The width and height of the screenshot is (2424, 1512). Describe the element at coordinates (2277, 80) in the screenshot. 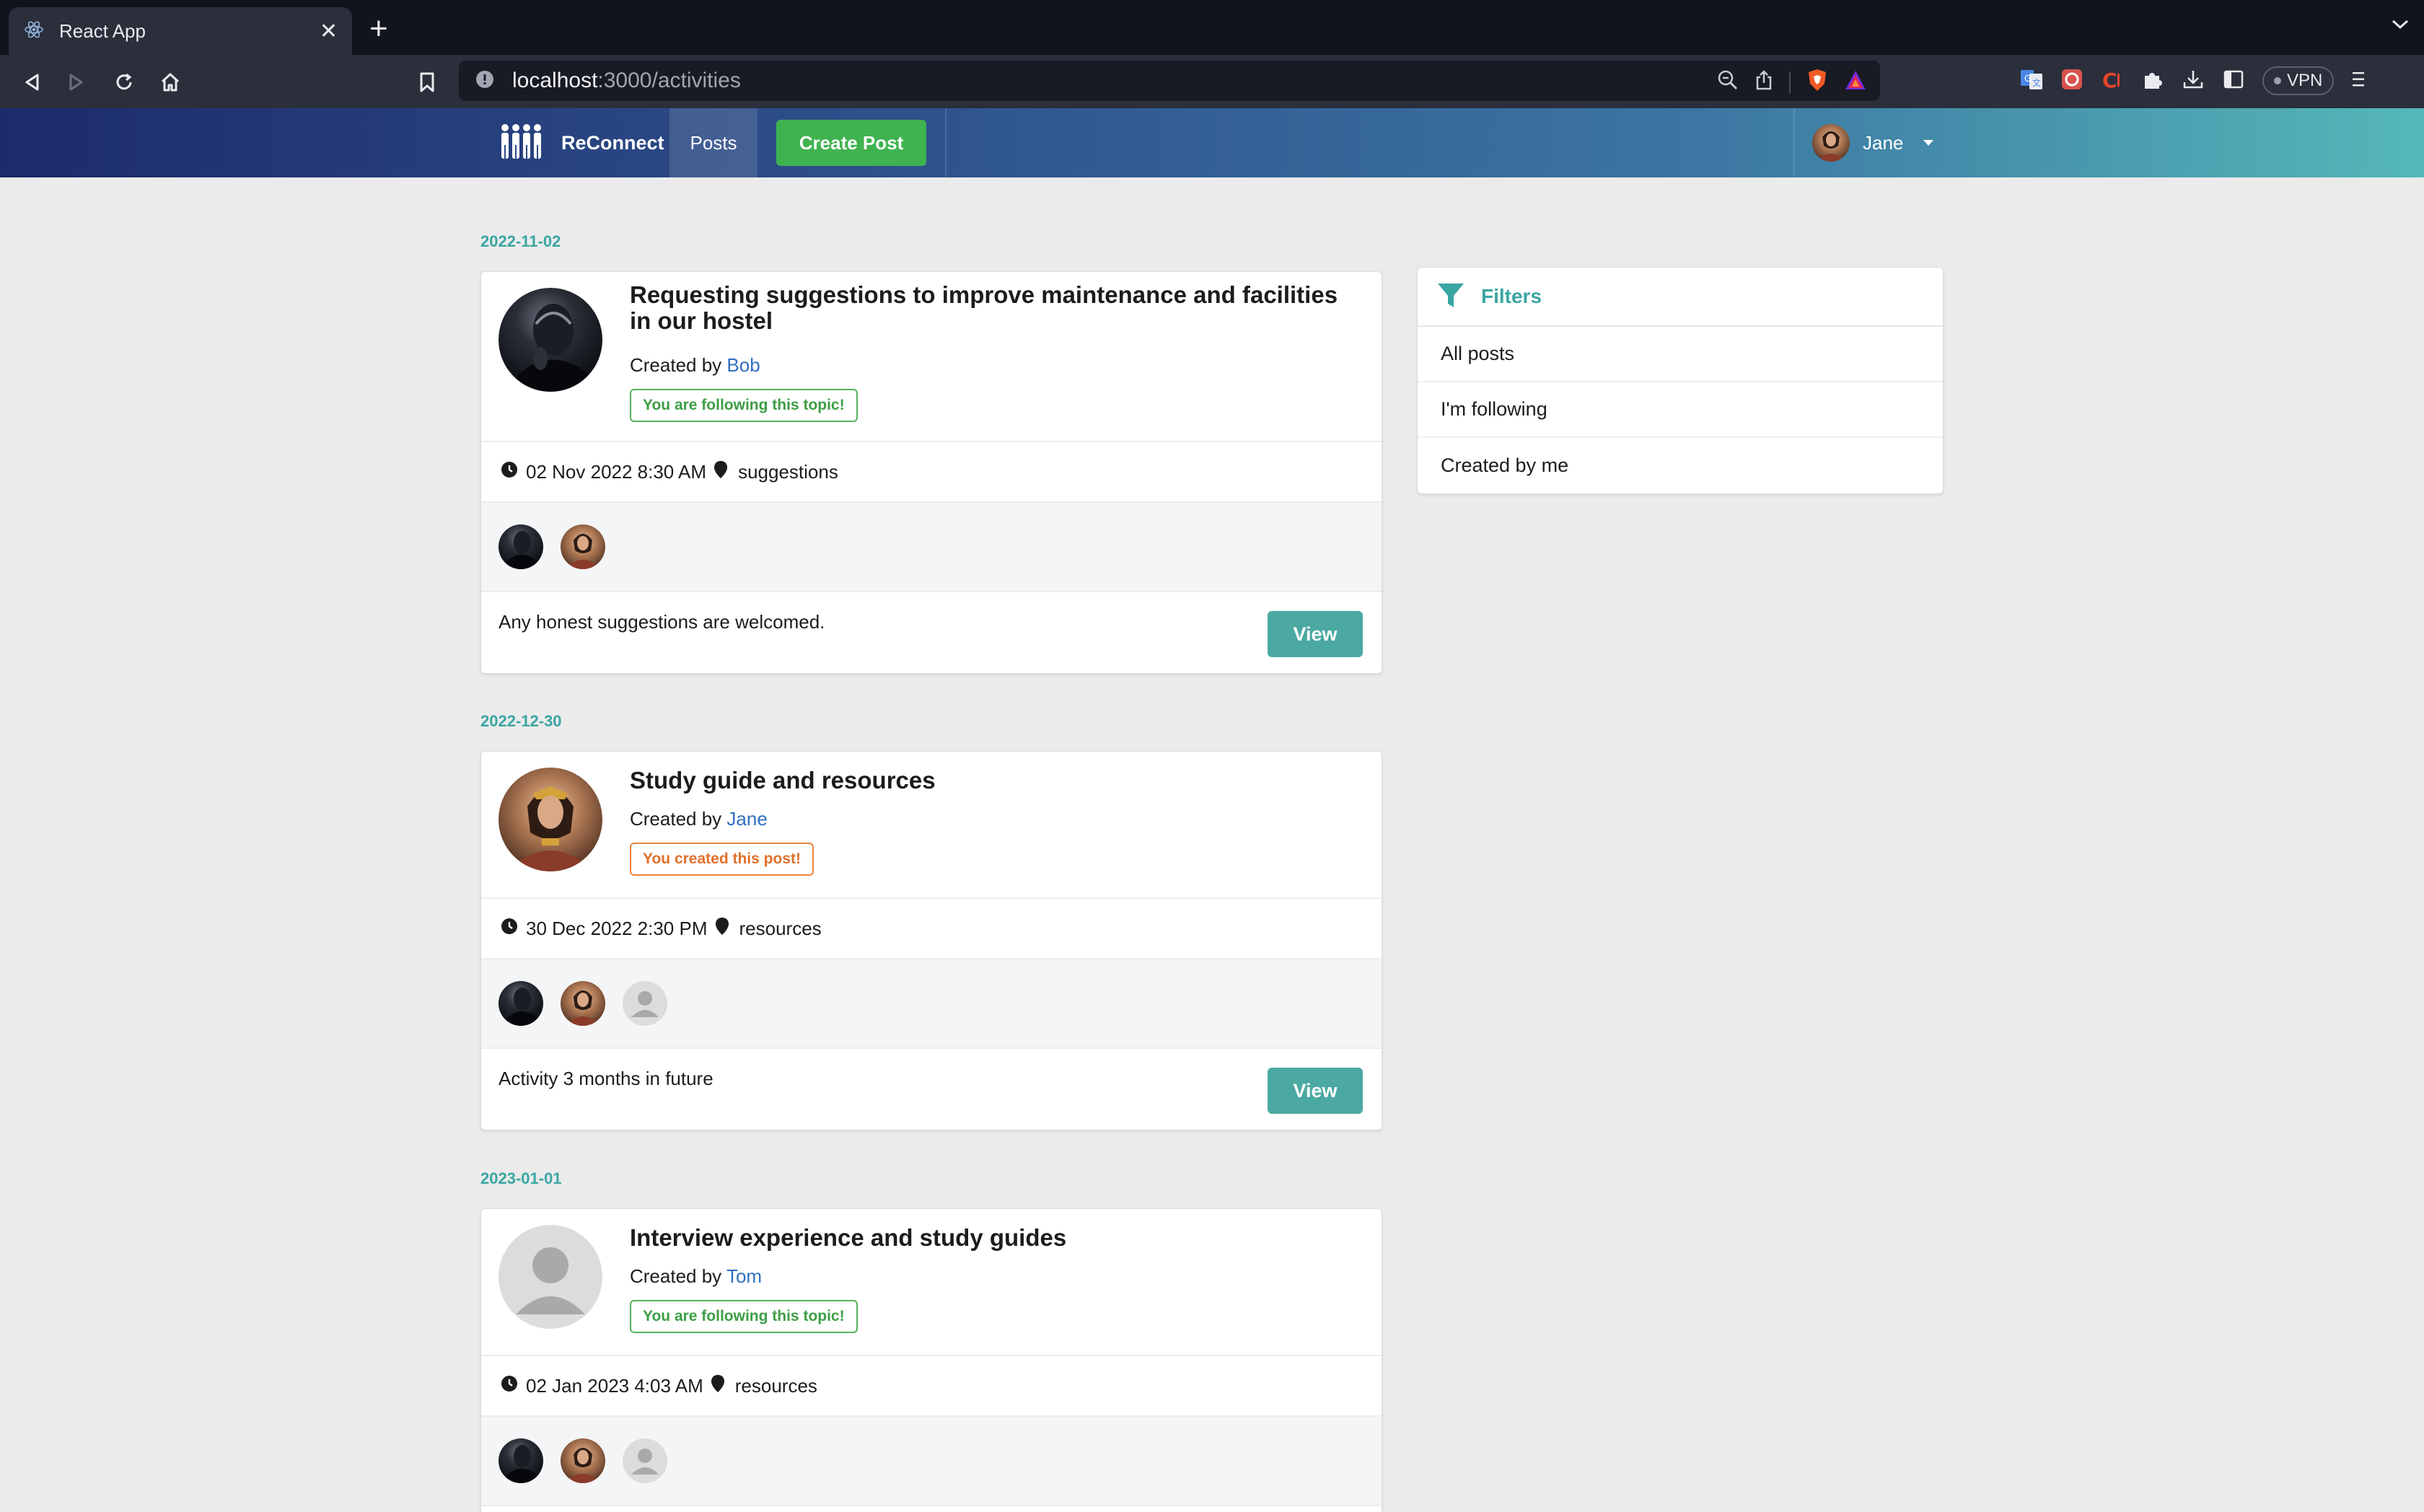

I see `vpn-status-icon` at that location.